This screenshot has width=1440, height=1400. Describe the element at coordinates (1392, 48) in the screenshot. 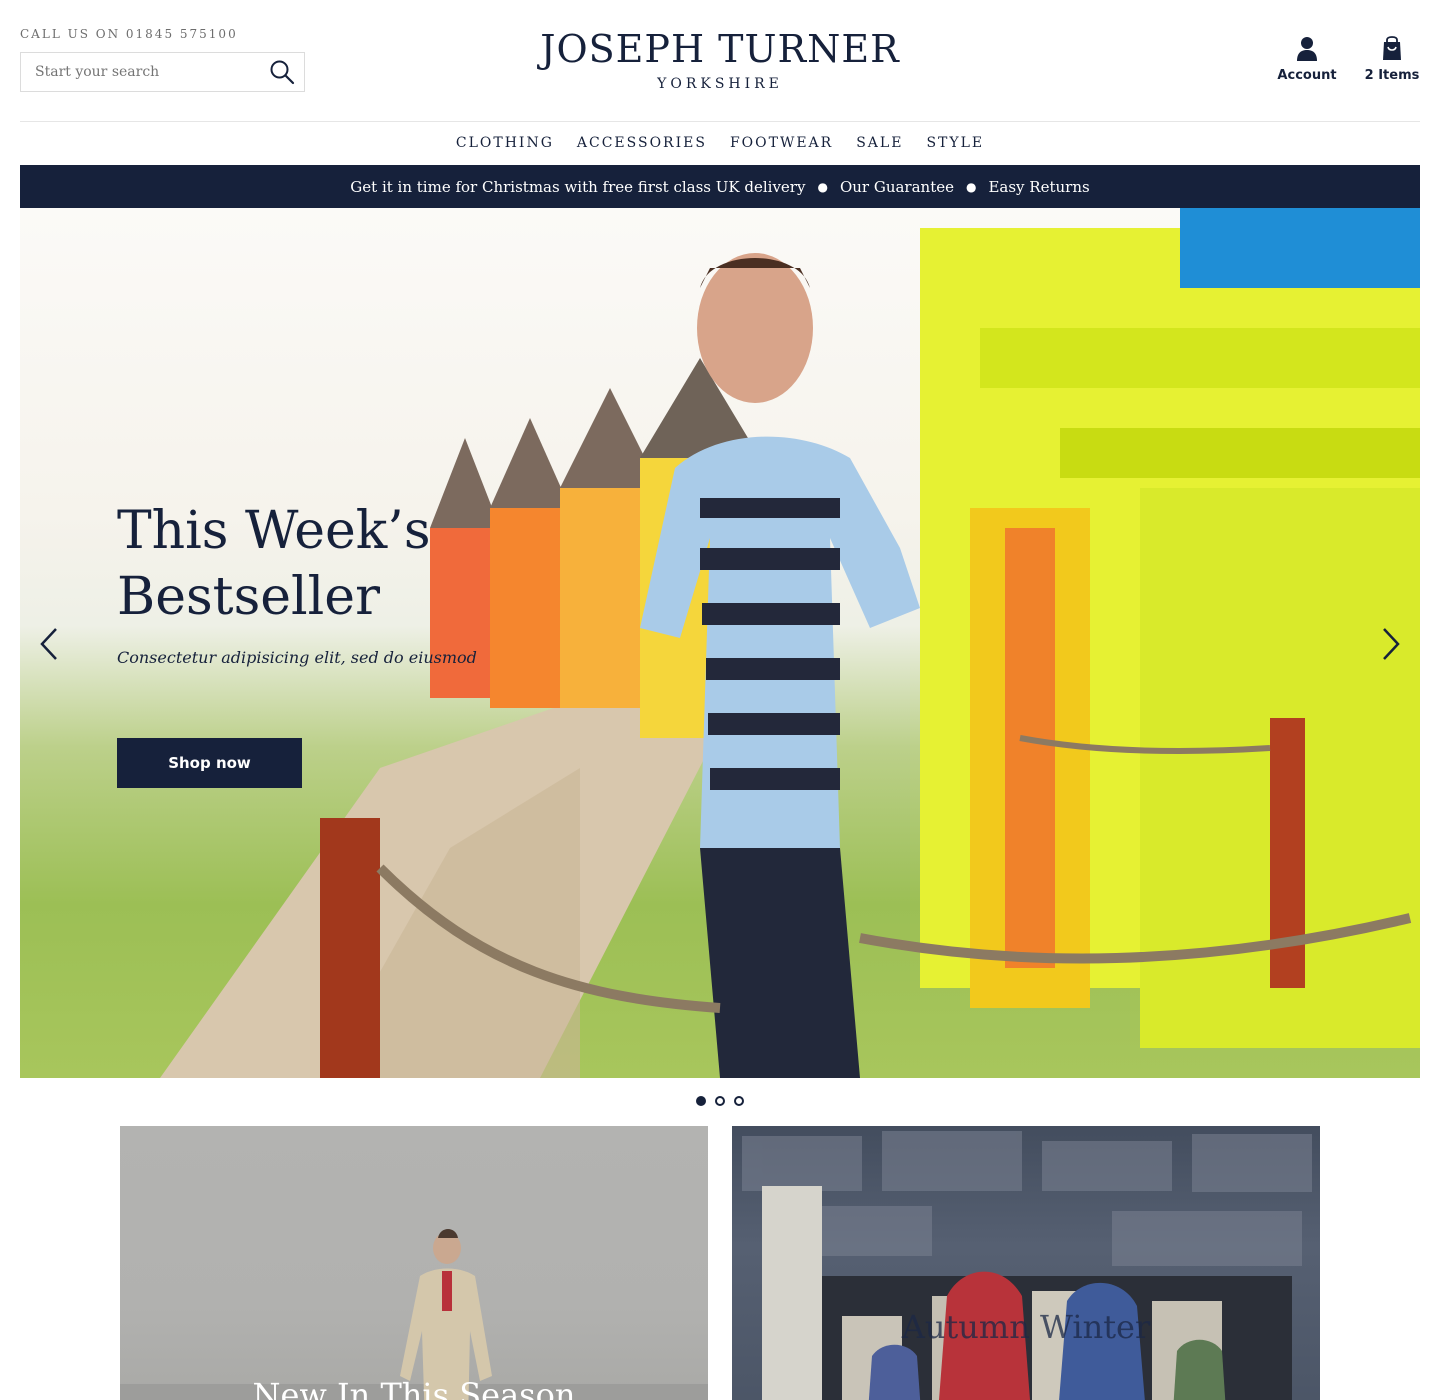

I see `shopping-bag-icon` at that location.